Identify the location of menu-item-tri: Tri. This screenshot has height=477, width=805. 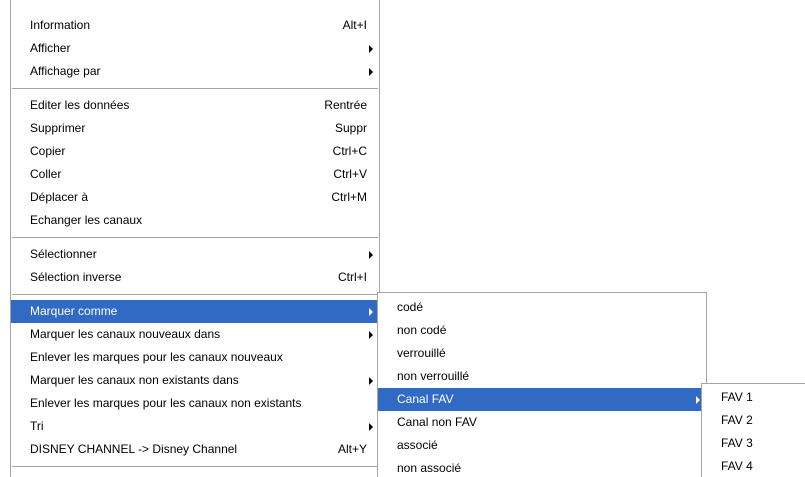
(195, 426).